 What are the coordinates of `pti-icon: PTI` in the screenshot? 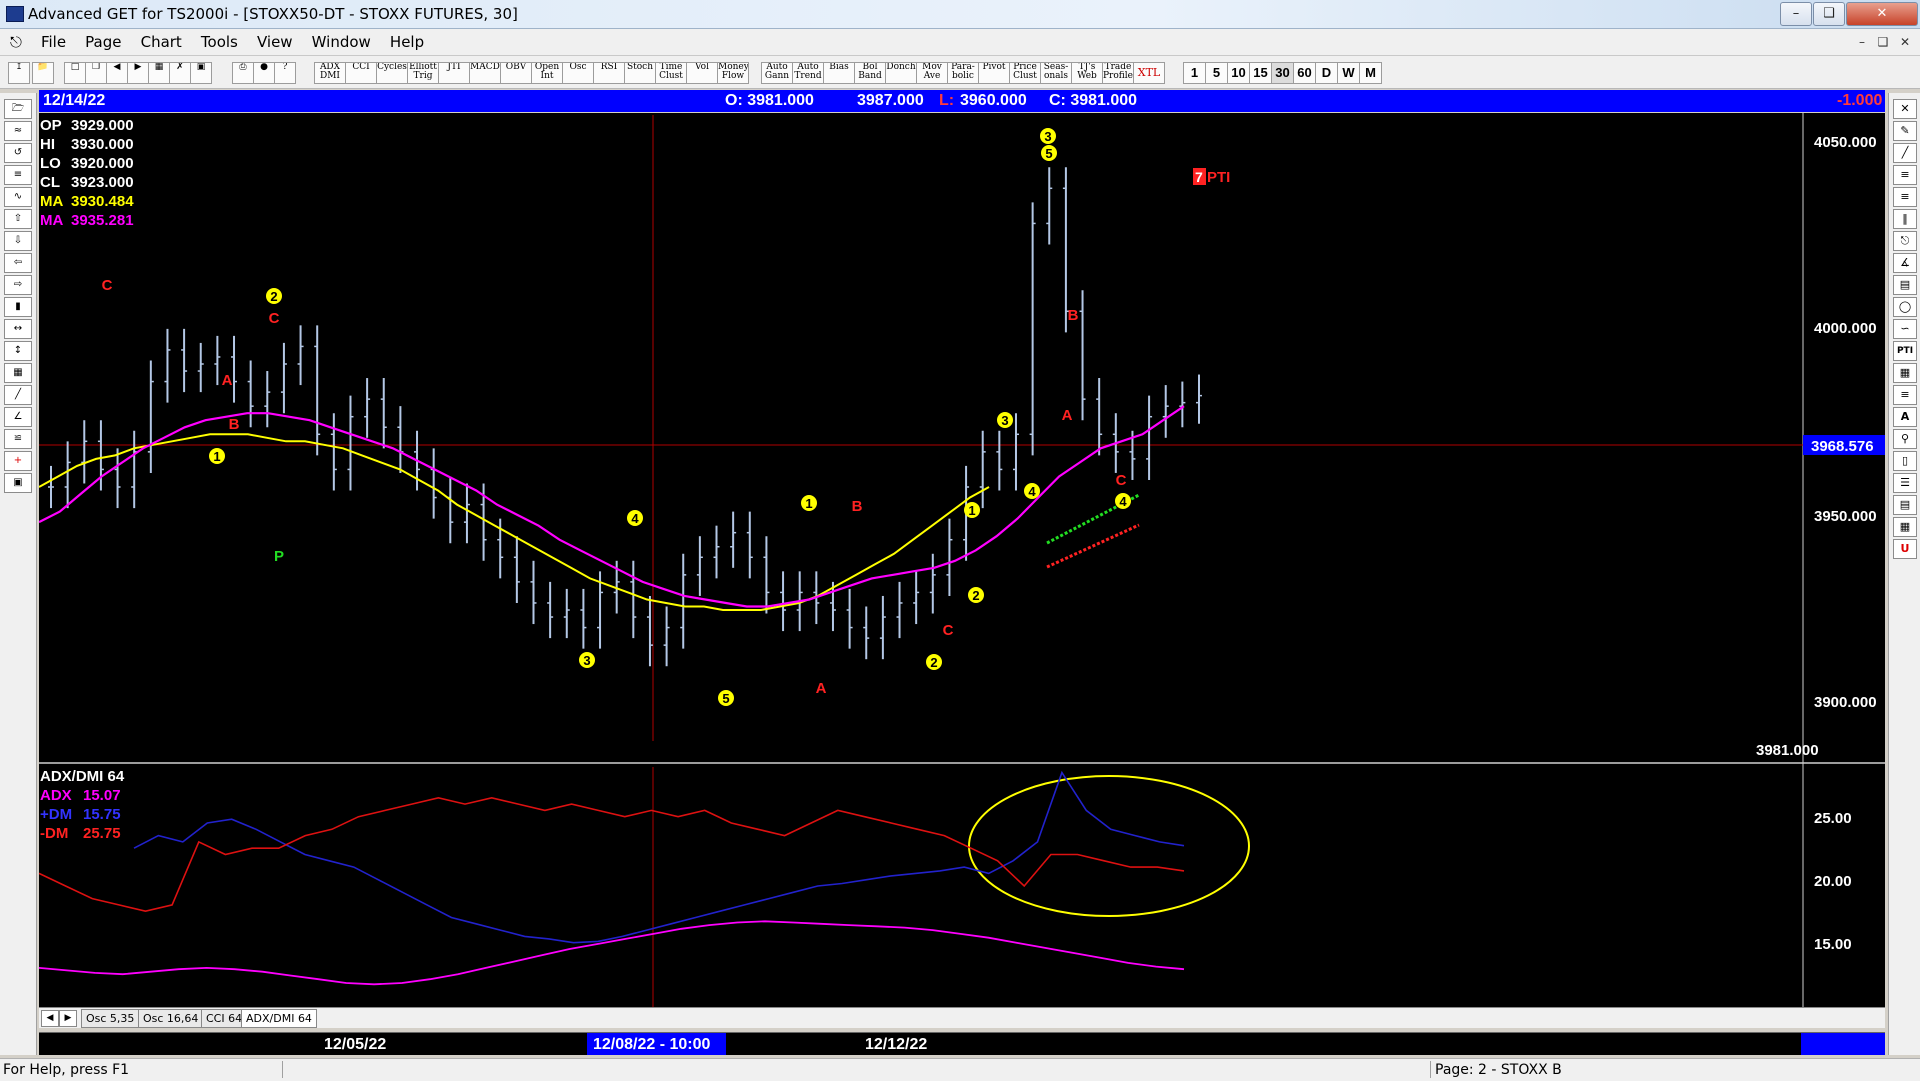 It's located at (1905, 351).